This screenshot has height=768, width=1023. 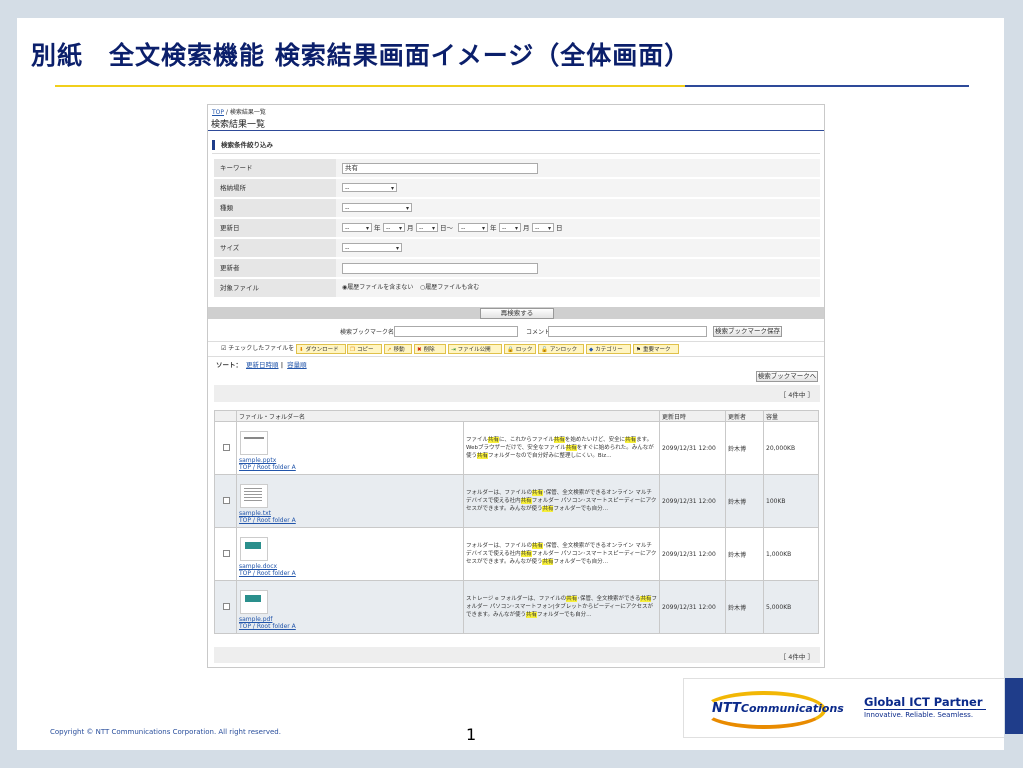 I want to click on target-cell: ◉履歴ファイルを含まない ○履歴ファイルも含む, so click(x=578, y=288).